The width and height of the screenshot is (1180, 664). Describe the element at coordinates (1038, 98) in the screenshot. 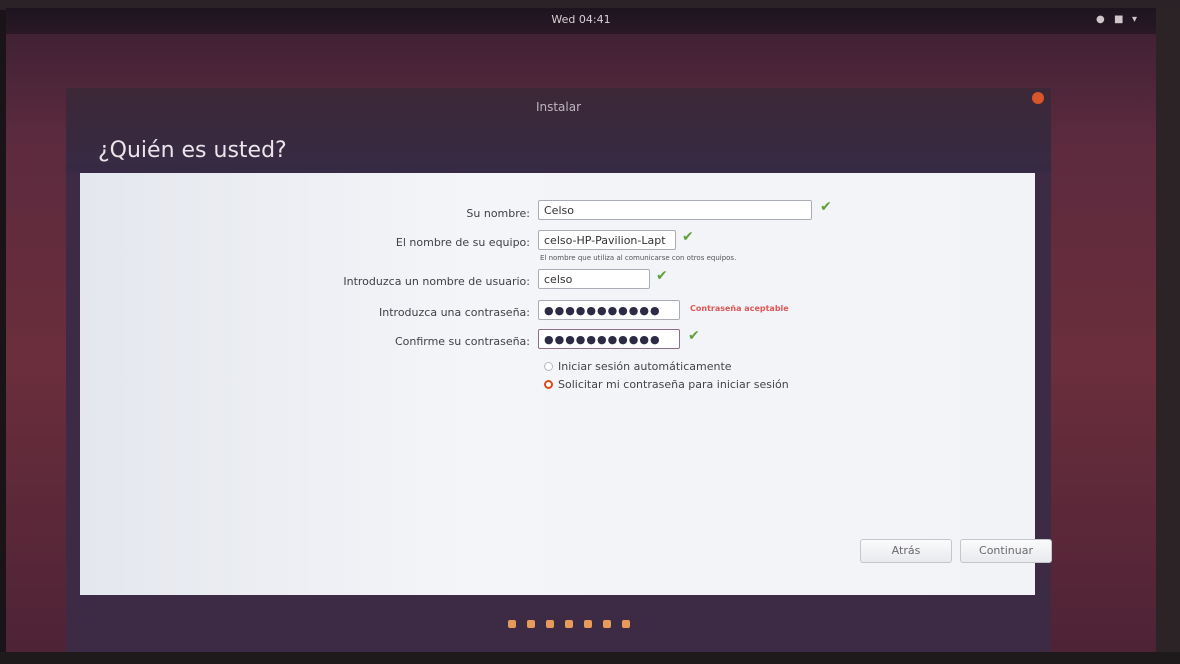

I see `close-icon` at that location.